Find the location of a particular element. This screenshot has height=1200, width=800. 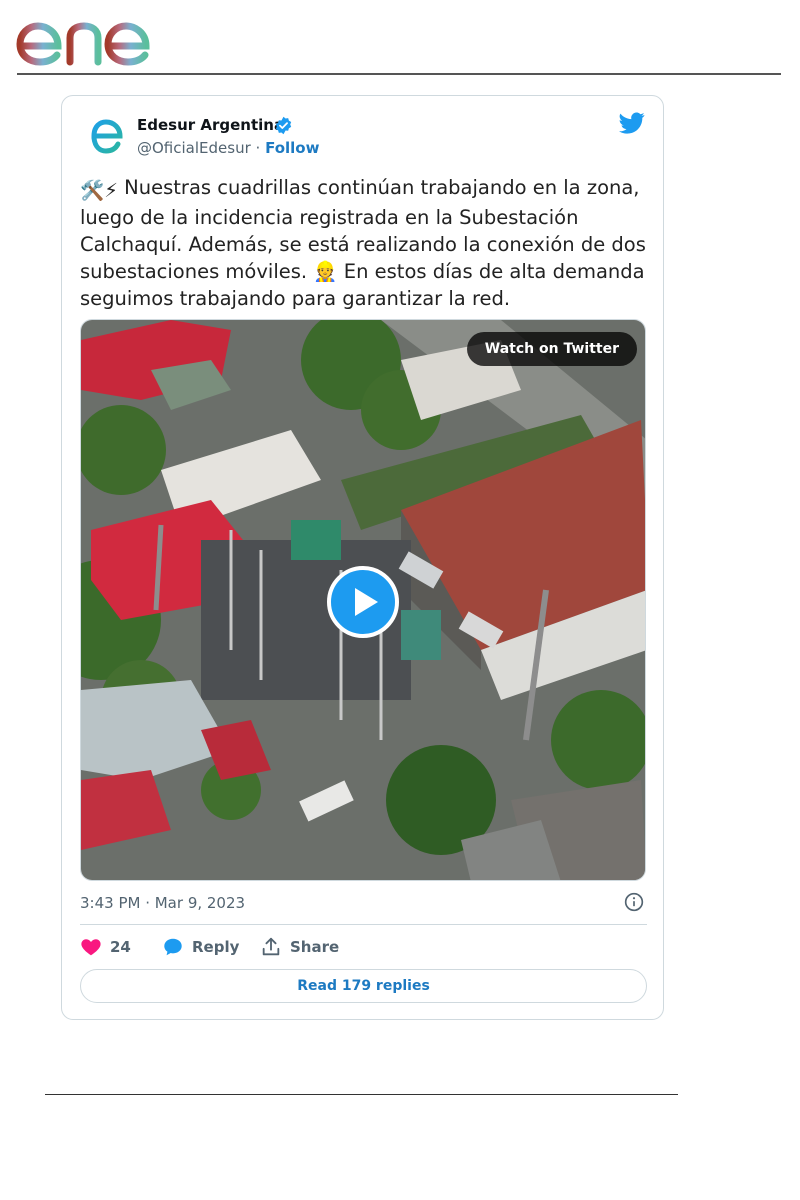

play-icon is located at coordinates (363, 602).